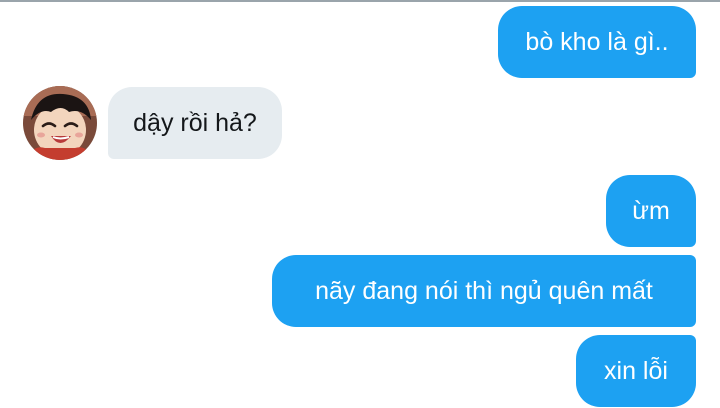  I want to click on message-text: xin lỗi, so click(636, 370).